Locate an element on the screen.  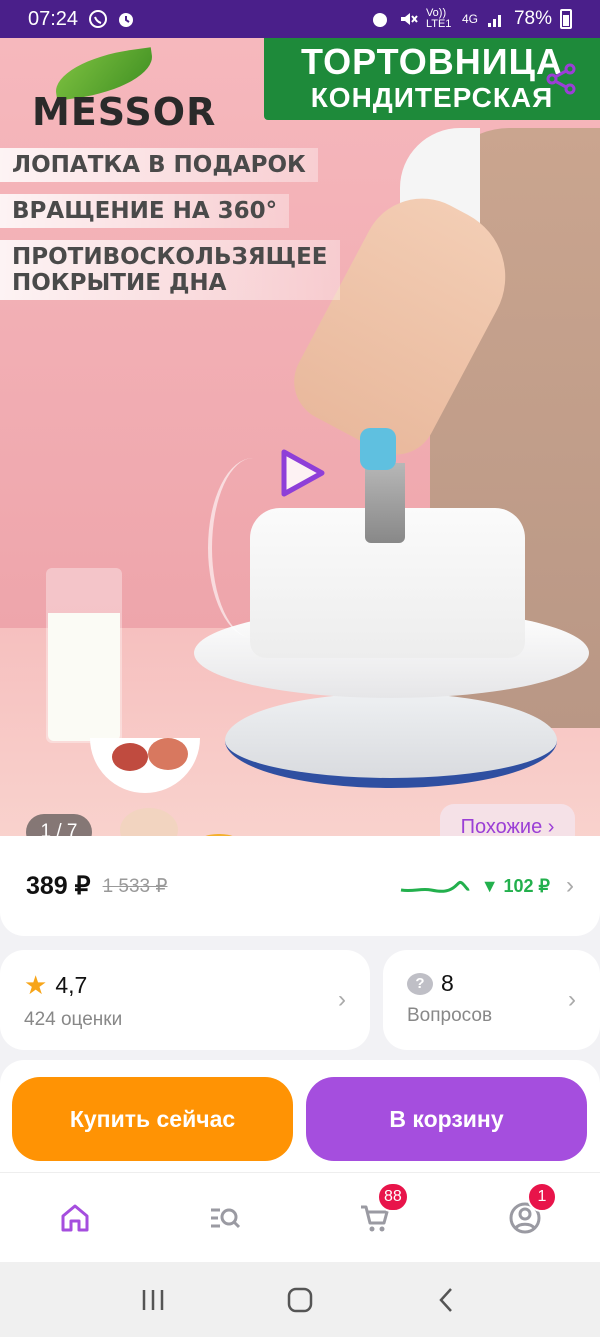
brand-logo: MESSOR is located at coordinates (124, 90).